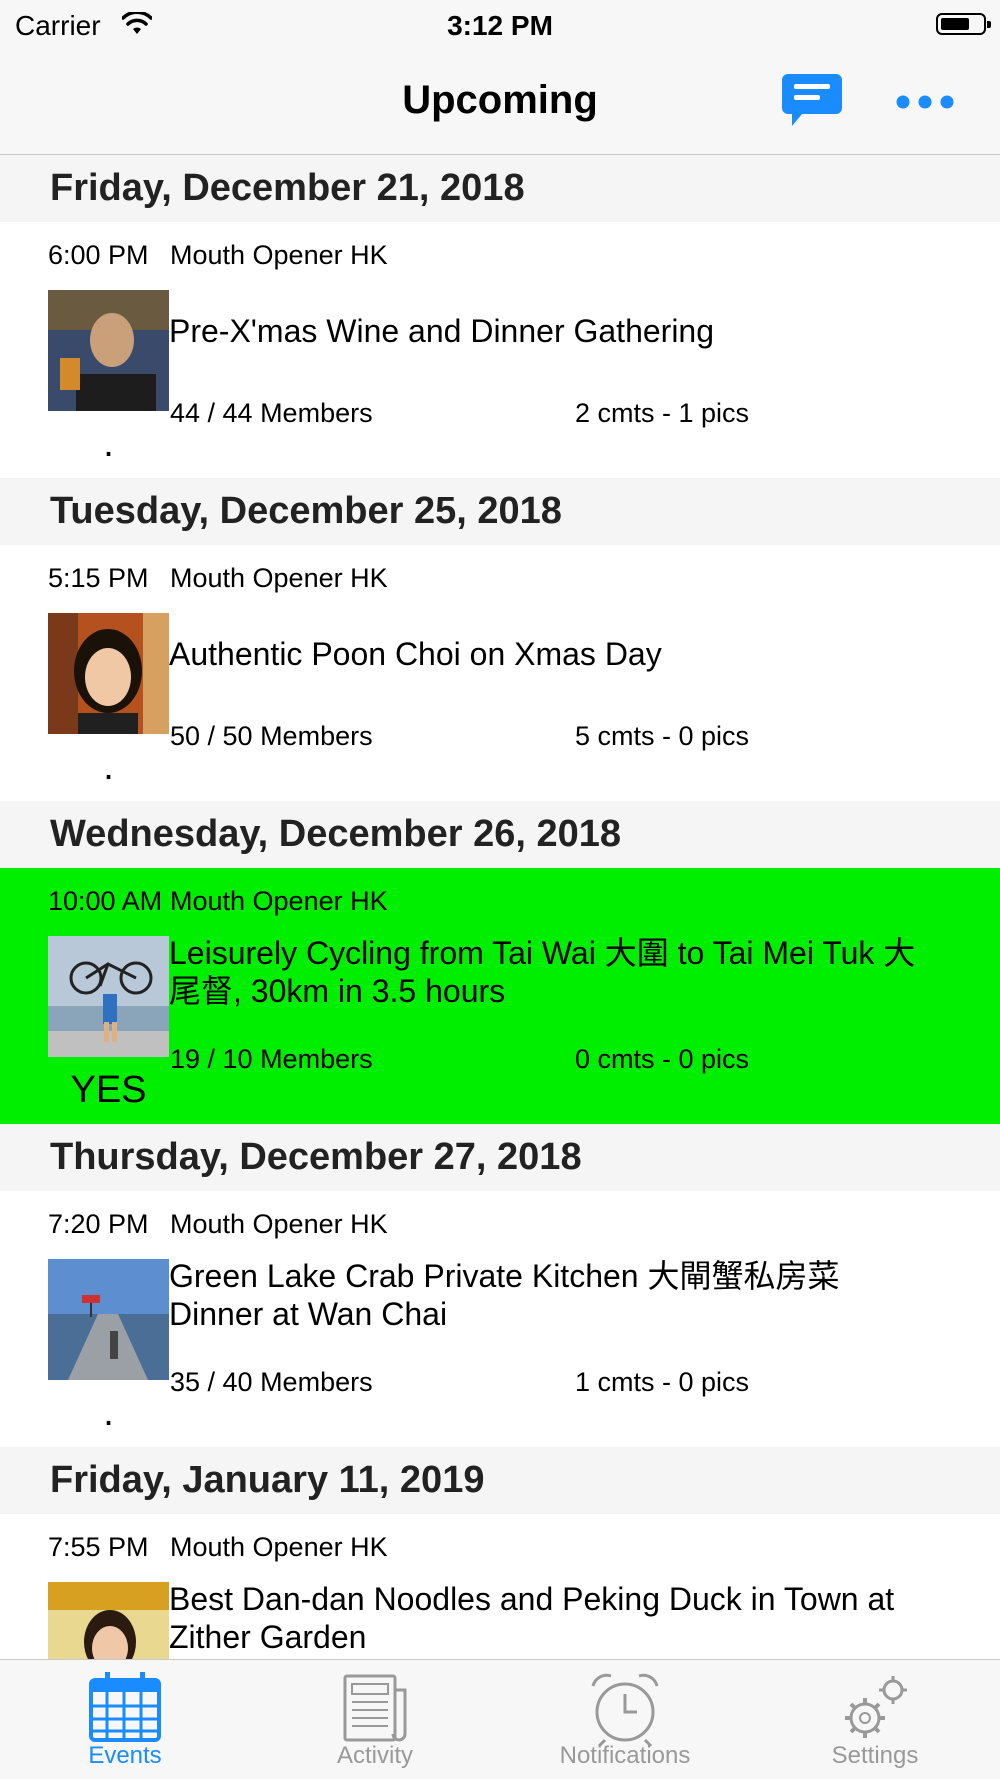 Image resolution: width=1000 pixels, height=1779 pixels. What do you see at coordinates (925, 102) in the screenshot?
I see `ellipsis-icon` at bounding box center [925, 102].